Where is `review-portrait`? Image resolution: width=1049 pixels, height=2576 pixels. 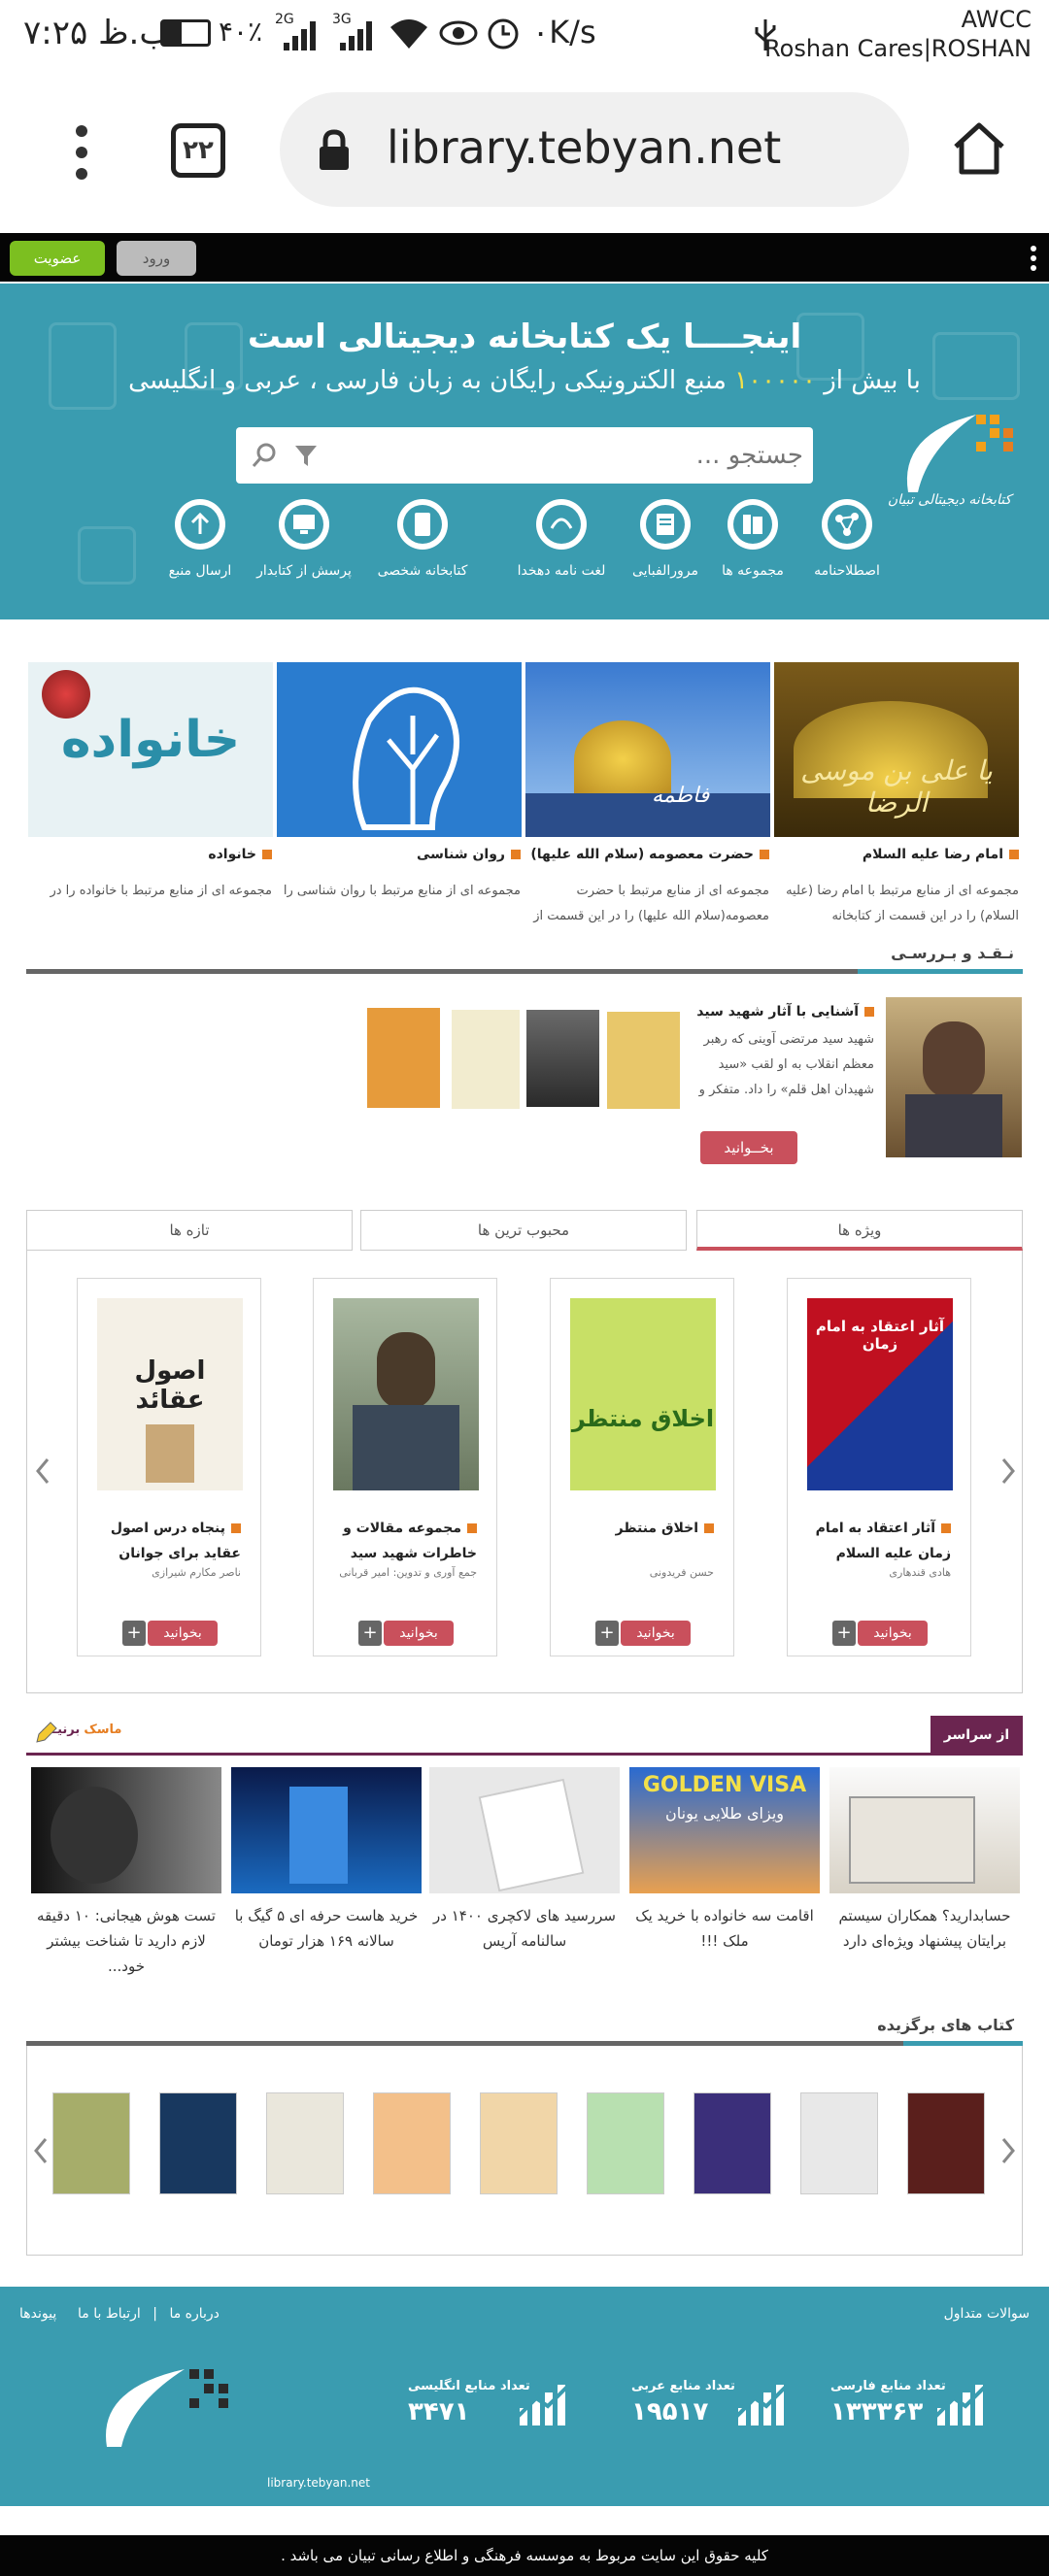
review-portrait is located at coordinates (954, 1077).